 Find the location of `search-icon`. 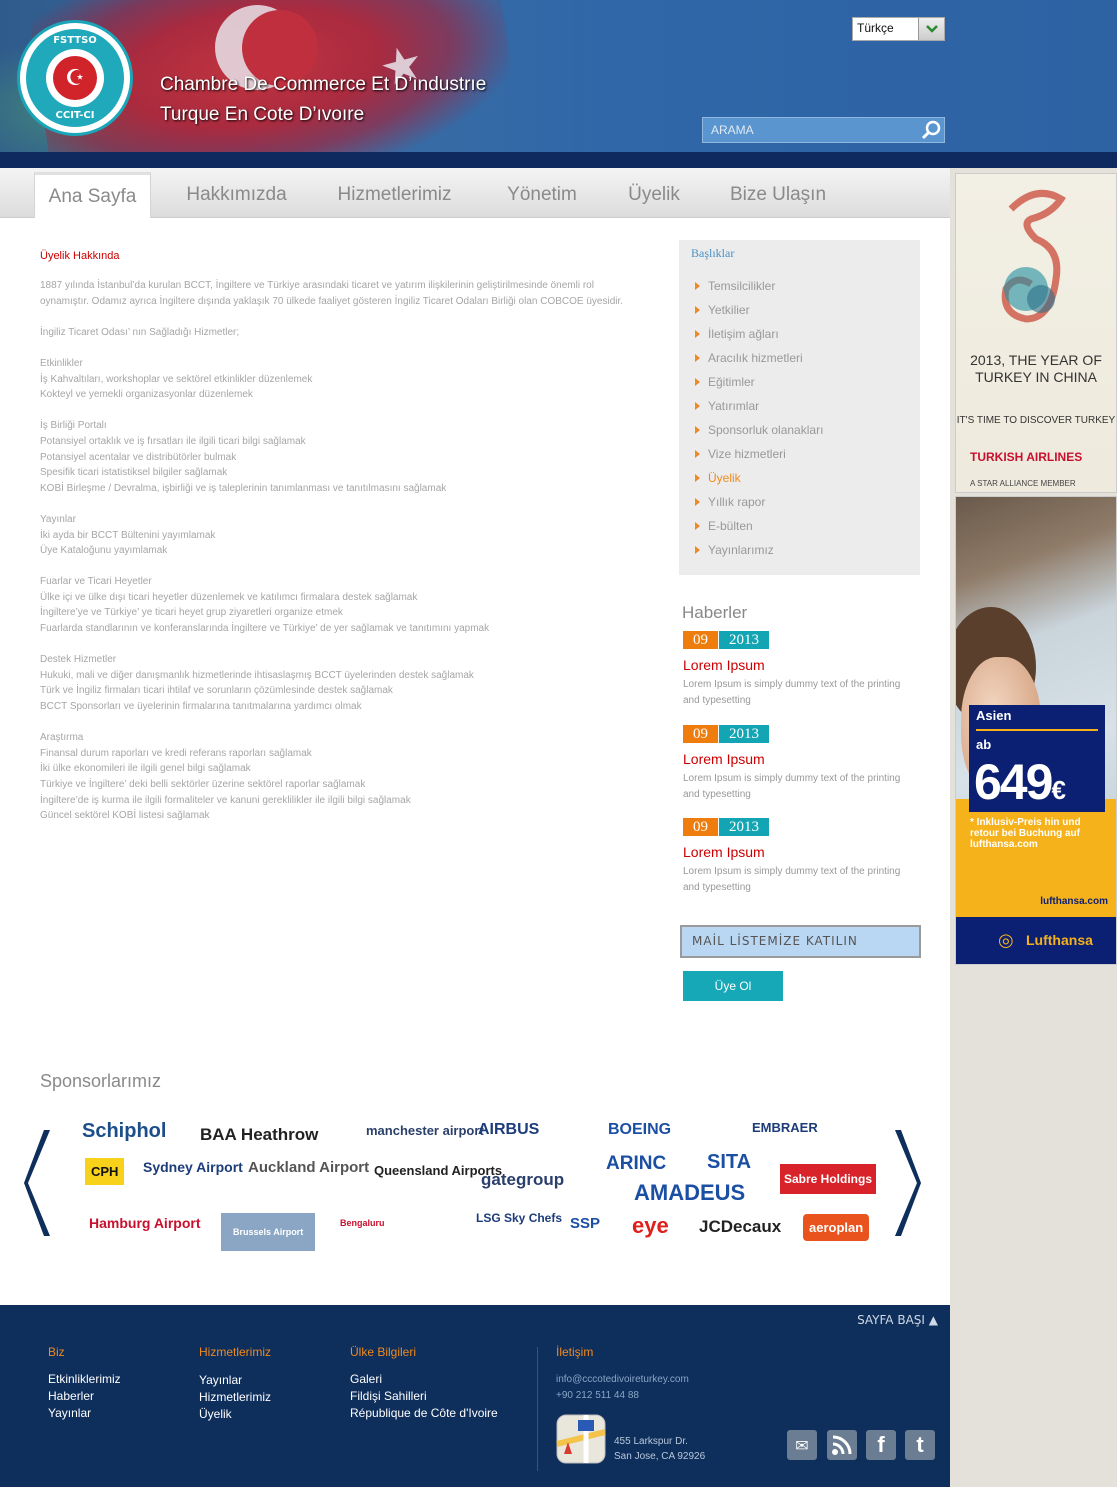

search-icon is located at coordinates (931, 130).